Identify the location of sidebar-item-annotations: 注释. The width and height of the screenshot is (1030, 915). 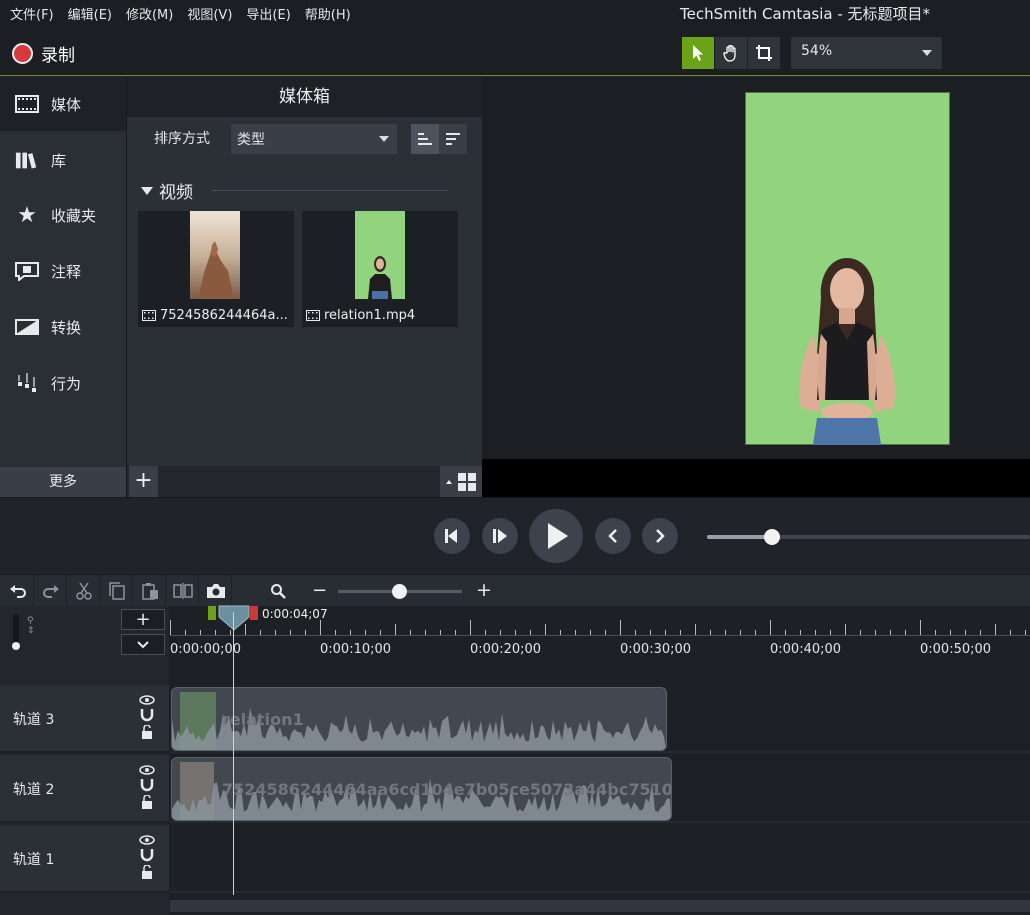
(63, 271).